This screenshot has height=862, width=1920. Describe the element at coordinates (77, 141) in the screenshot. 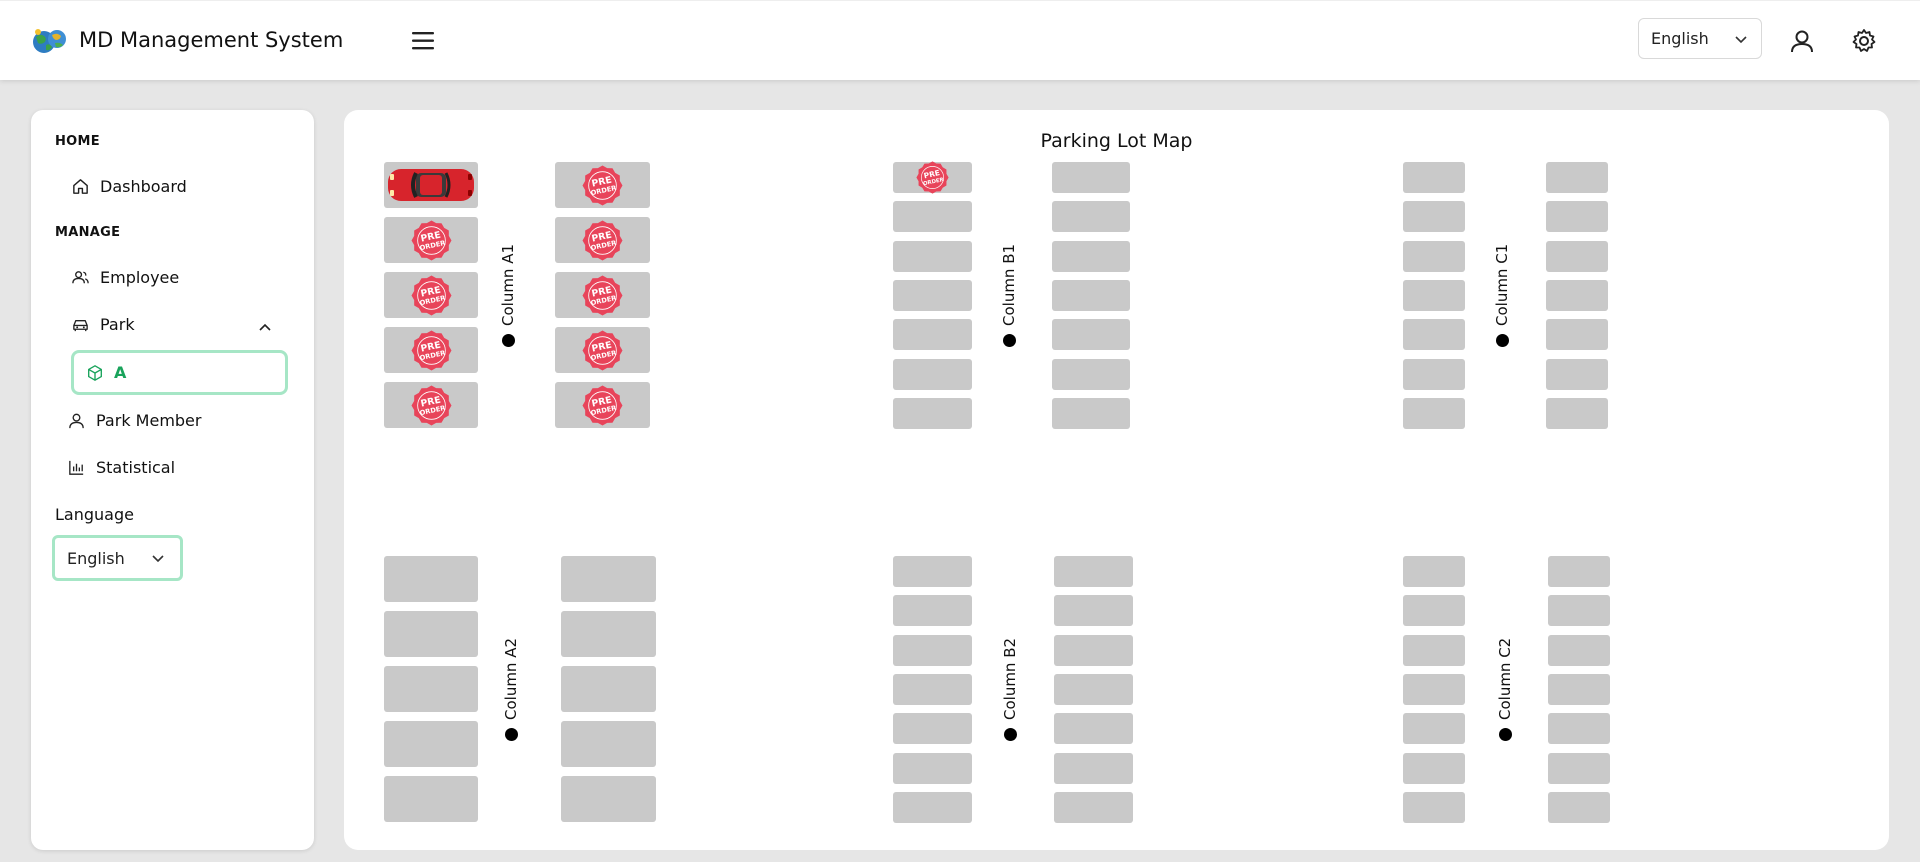

I see `home-section-heading: HOME` at that location.